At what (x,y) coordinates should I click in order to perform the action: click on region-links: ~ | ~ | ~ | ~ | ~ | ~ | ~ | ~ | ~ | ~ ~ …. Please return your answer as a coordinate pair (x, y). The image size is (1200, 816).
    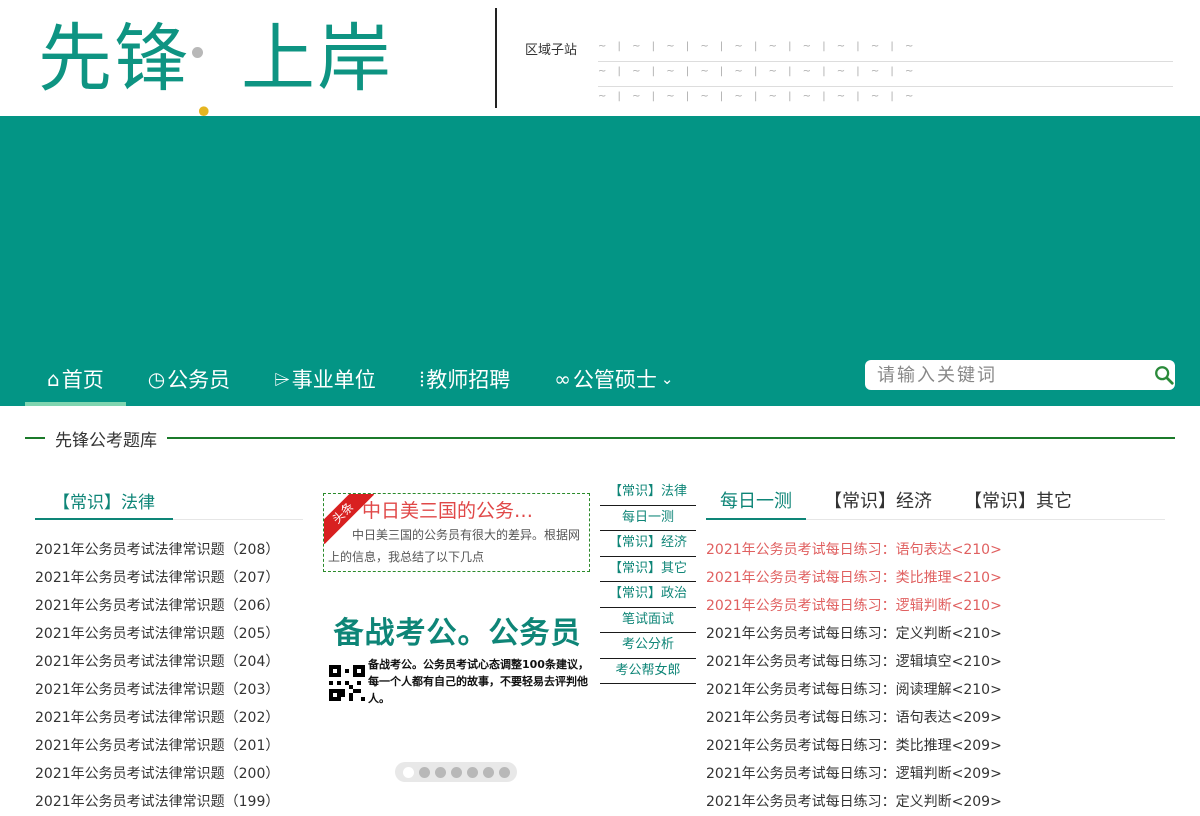
    Looking at the image, I should click on (885, 74).